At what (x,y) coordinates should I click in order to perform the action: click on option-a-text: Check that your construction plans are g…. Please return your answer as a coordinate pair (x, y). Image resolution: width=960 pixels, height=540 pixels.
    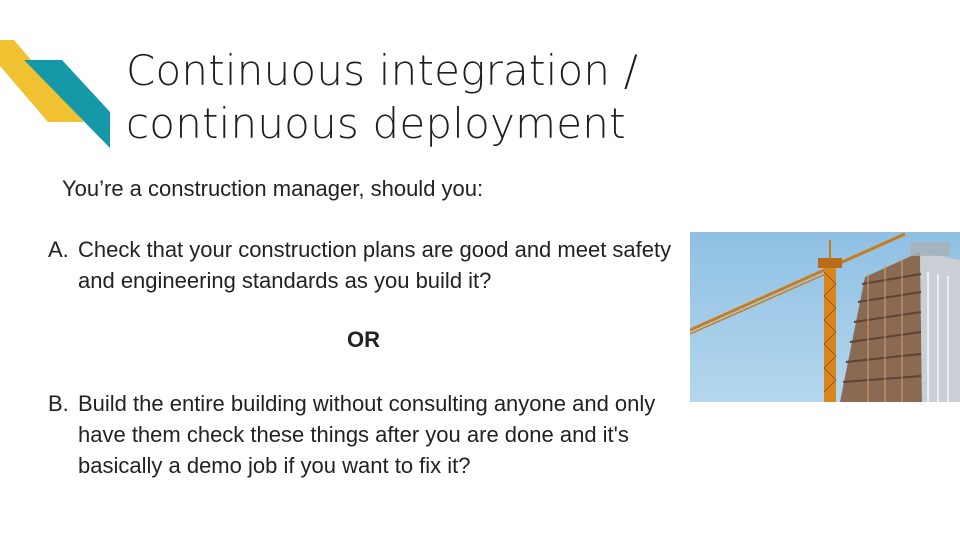
    Looking at the image, I should click on (375, 265).